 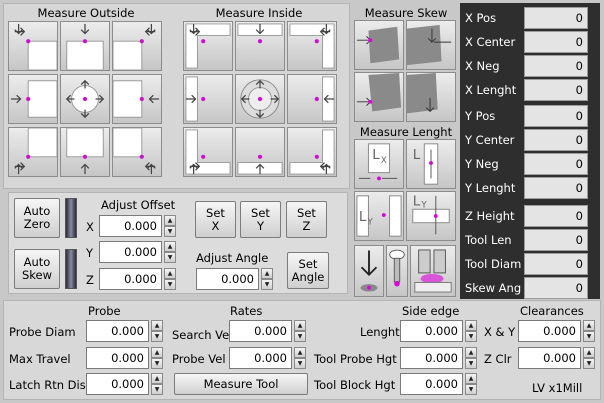 I want to click on search-vel-input: 0.000, so click(x=260, y=331).